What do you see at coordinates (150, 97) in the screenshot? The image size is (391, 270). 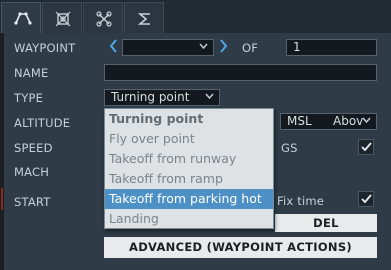 I see `type-select-value: Turning point` at bounding box center [150, 97].